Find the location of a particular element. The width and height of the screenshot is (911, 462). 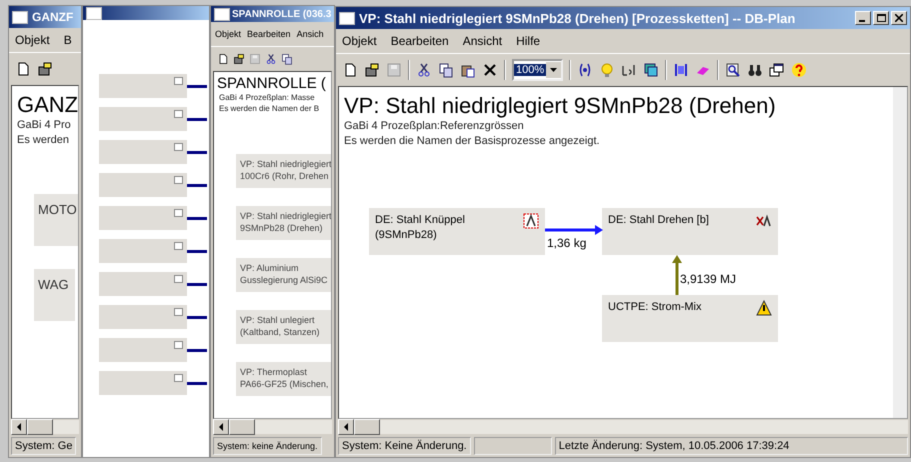

info-text: Es werden die Namen der Basisprozesse angezeigt. is located at coordinates (472, 141).